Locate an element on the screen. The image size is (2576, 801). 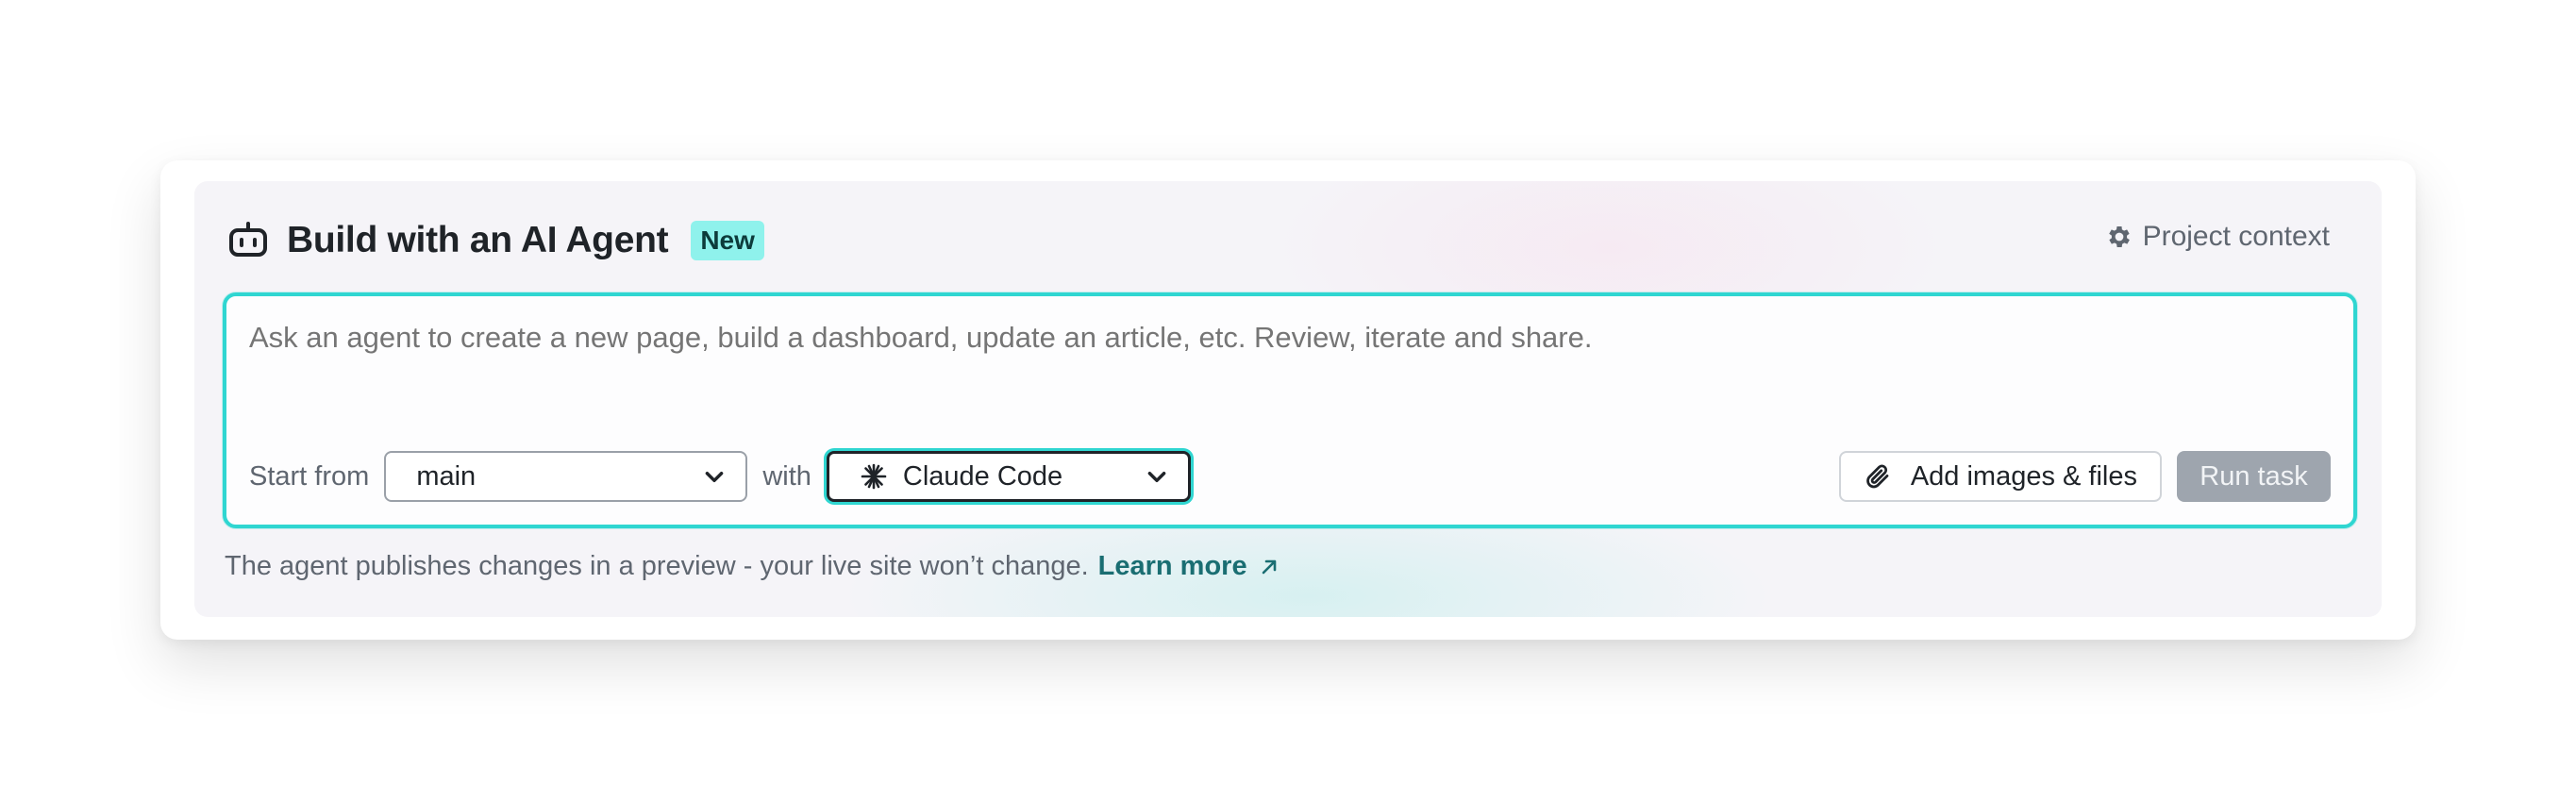
panel-header: Build with an AI Agent New is located at coordinates (496, 240).